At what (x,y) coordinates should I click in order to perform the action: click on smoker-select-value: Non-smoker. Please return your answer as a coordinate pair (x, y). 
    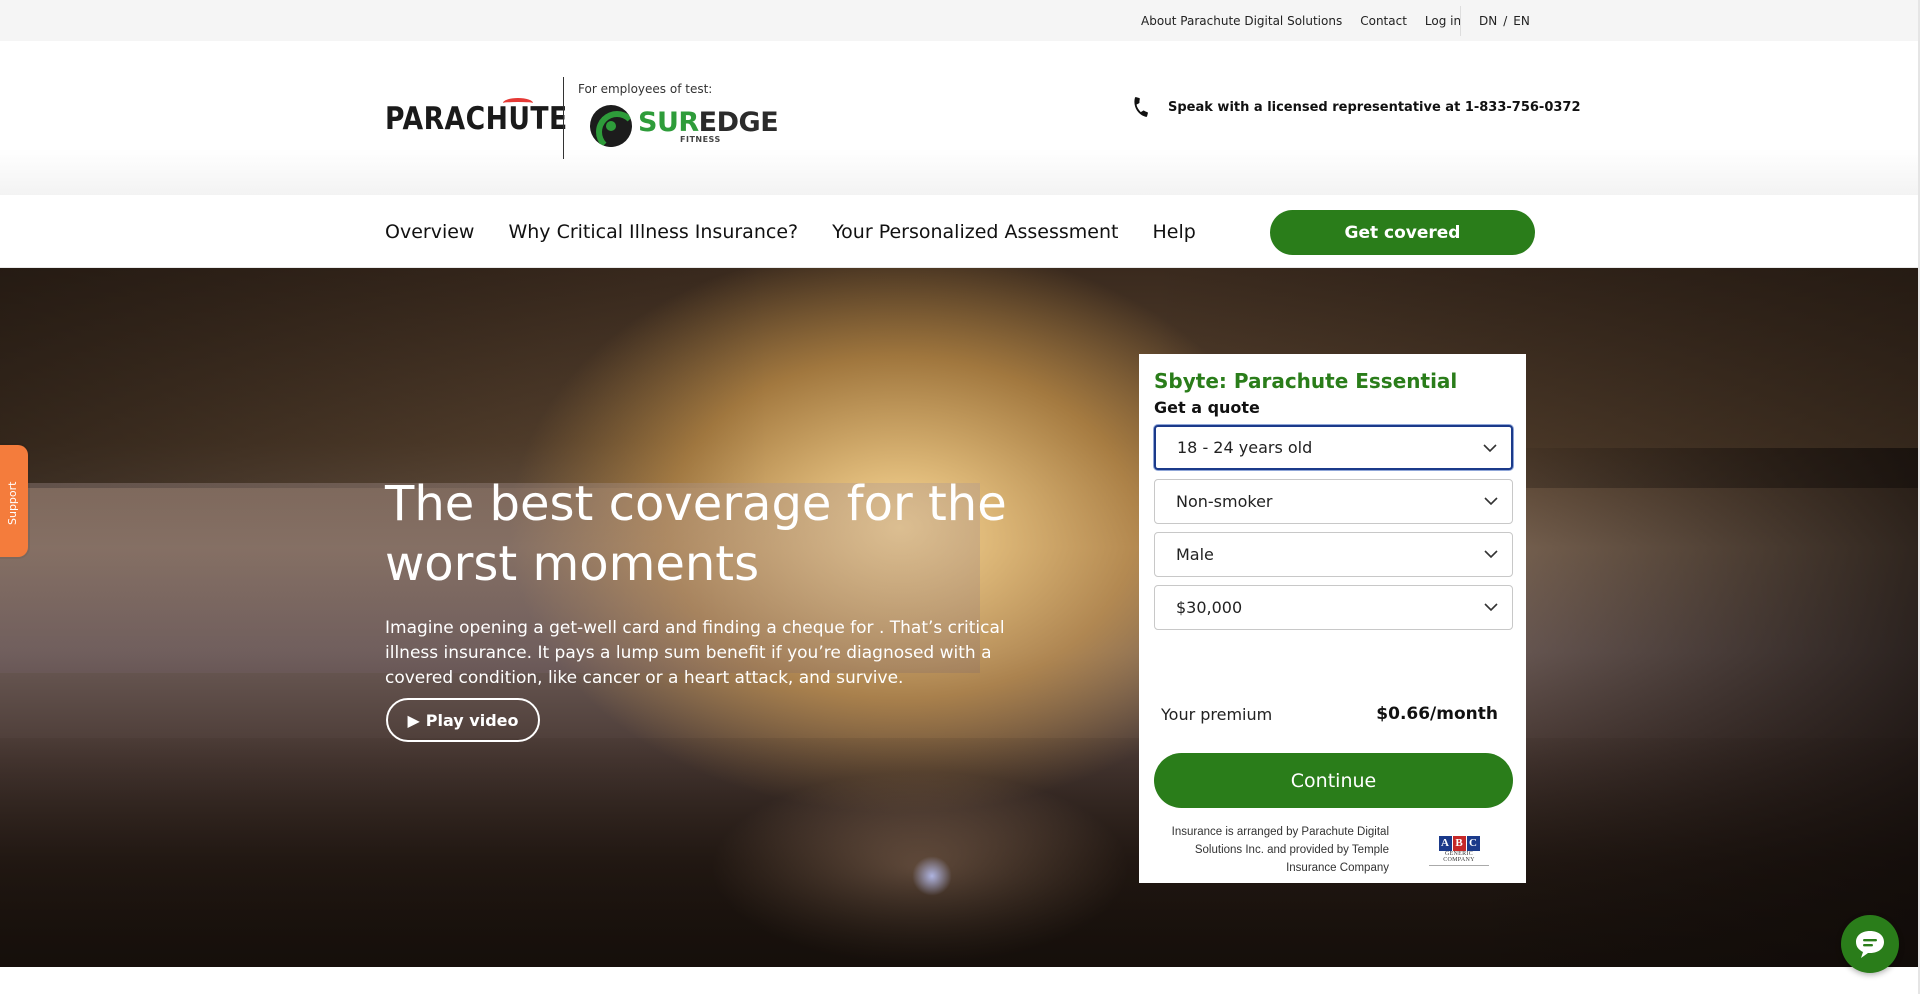
    Looking at the image, I should click on (1224, 501).